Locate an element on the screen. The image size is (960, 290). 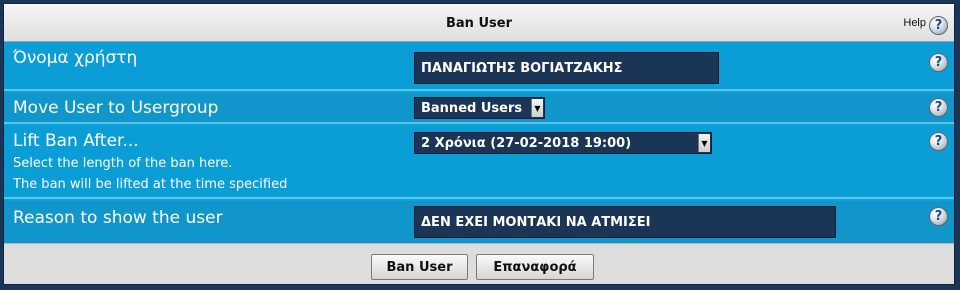
usergroup-help-icon: ? is located at coordinates (938, 107).